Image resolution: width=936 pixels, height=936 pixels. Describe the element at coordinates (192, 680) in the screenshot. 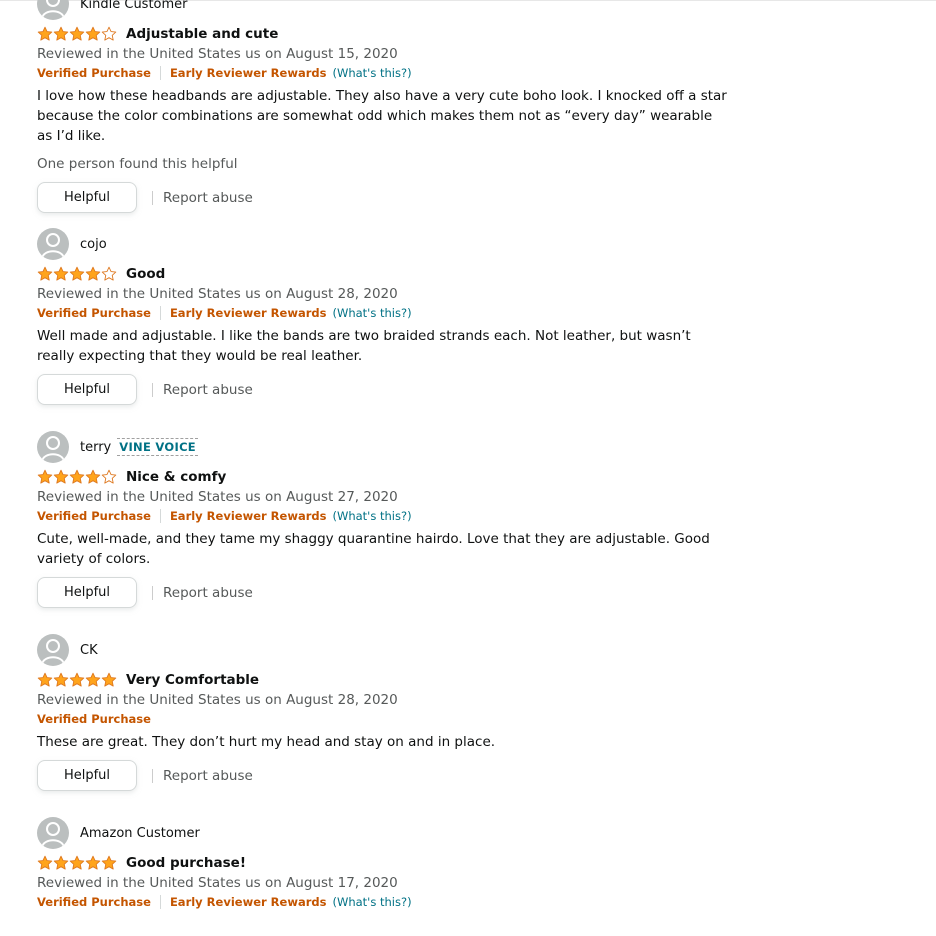

I see `review-title: Very Comfortable` at that location.